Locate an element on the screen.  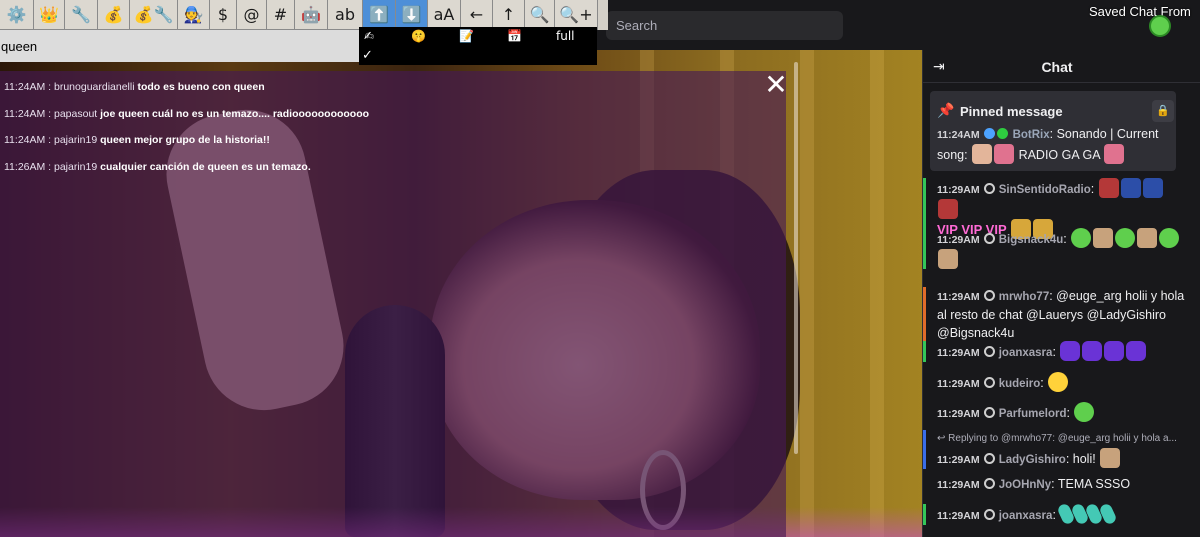
extension-toolbar: ⚙️ 👑 🔧 💰 💰🔧 🧑‍🔧 $ @ # 🤖 ab ⬆️ ⬇️ aA ← ↑ 🔍 🔍+ is located at coordinates (304, 15).